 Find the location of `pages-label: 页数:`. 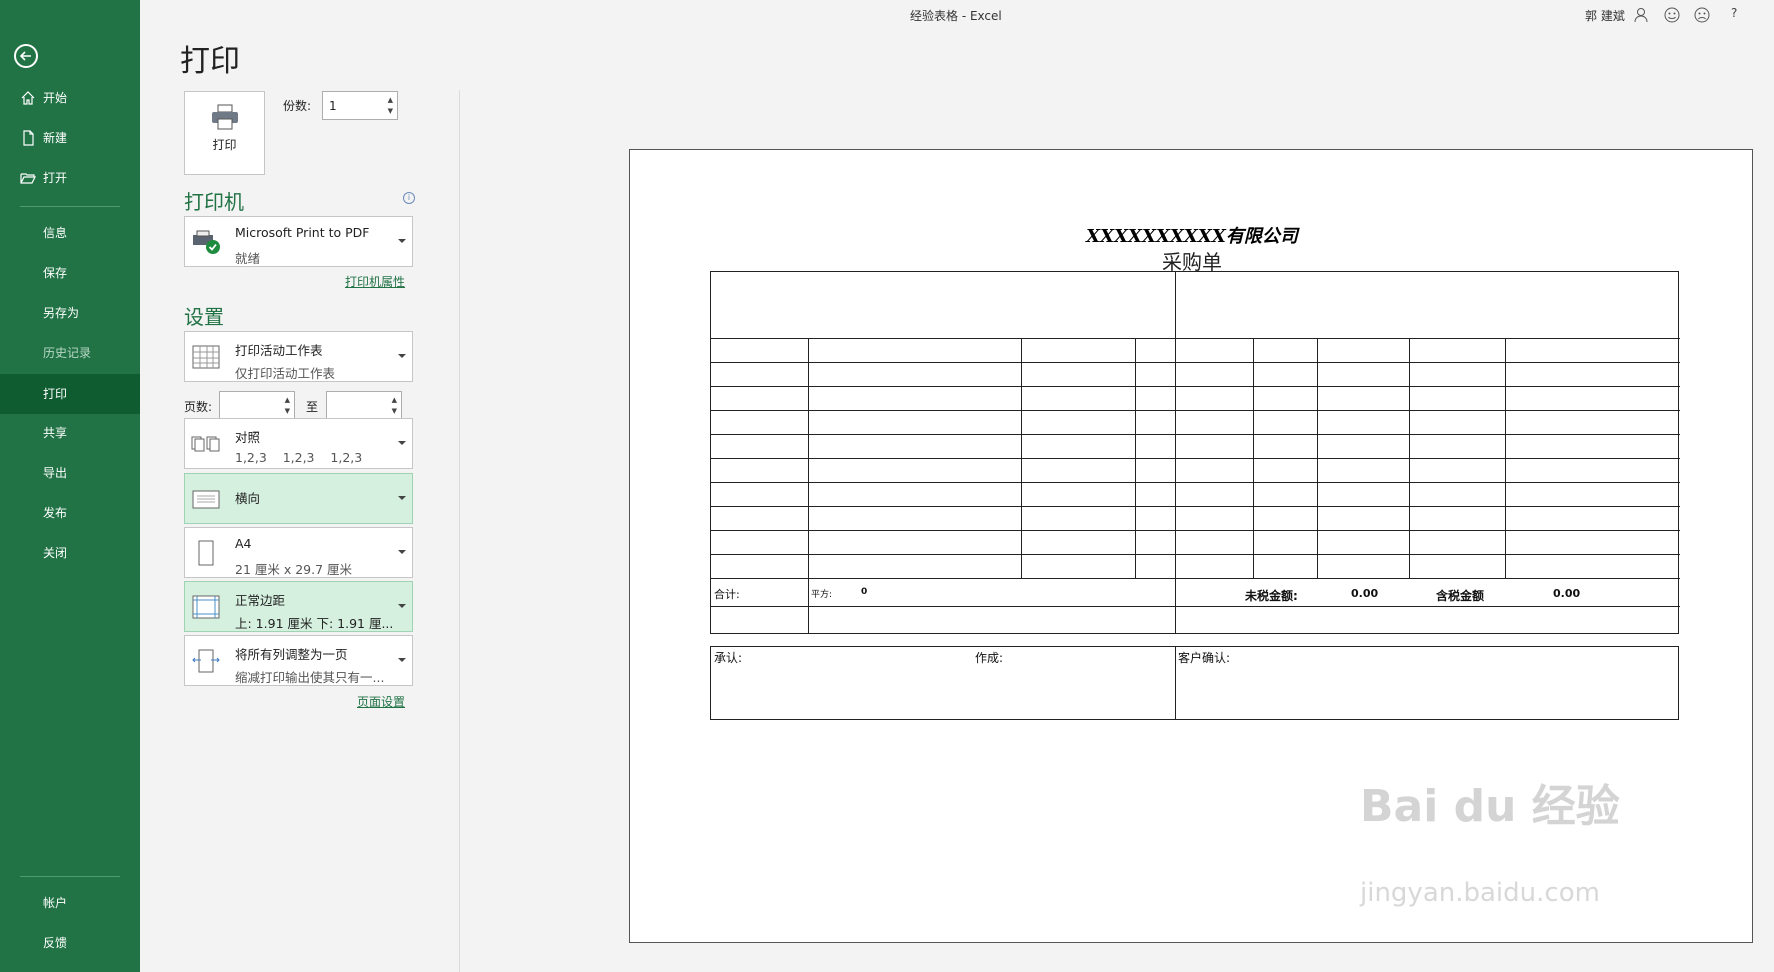

pages-label: 页数: is located at coordinates (198, 407).